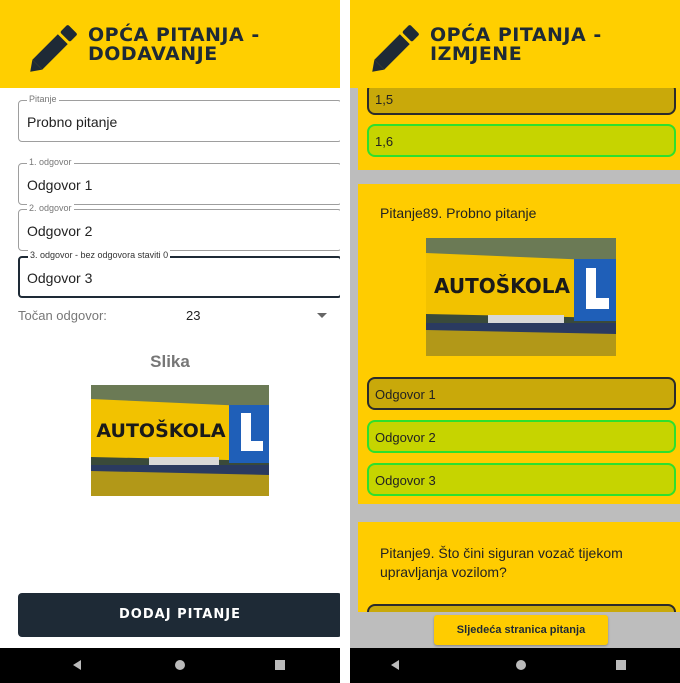 This screenshot has width=680, height=683. What do you see at coordinates (50, 208) in the screenshot?
I see `answer2-field-label: 2. odgovor` at bounding box center [50, 208].